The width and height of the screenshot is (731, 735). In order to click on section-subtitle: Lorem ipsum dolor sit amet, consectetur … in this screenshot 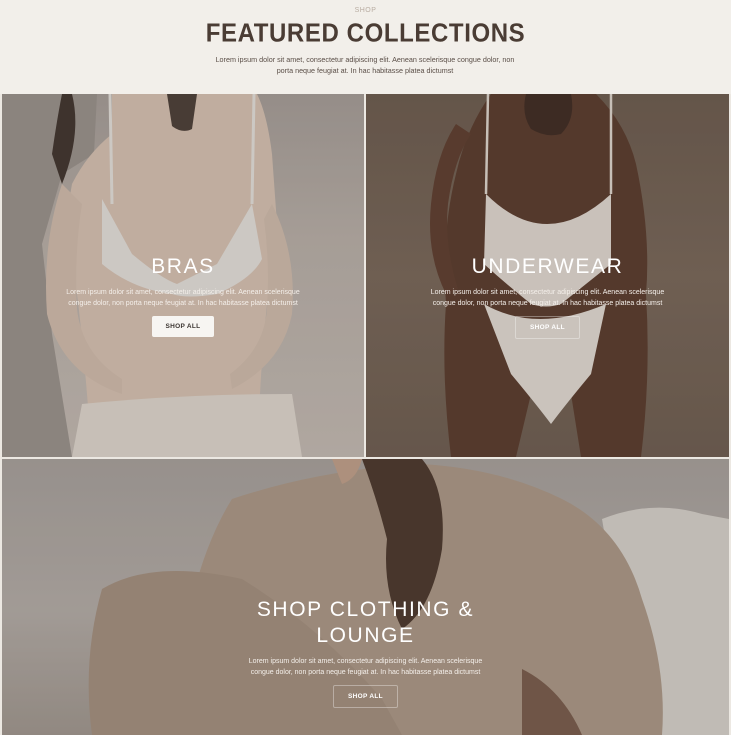, I will do `click(365, 65)`.